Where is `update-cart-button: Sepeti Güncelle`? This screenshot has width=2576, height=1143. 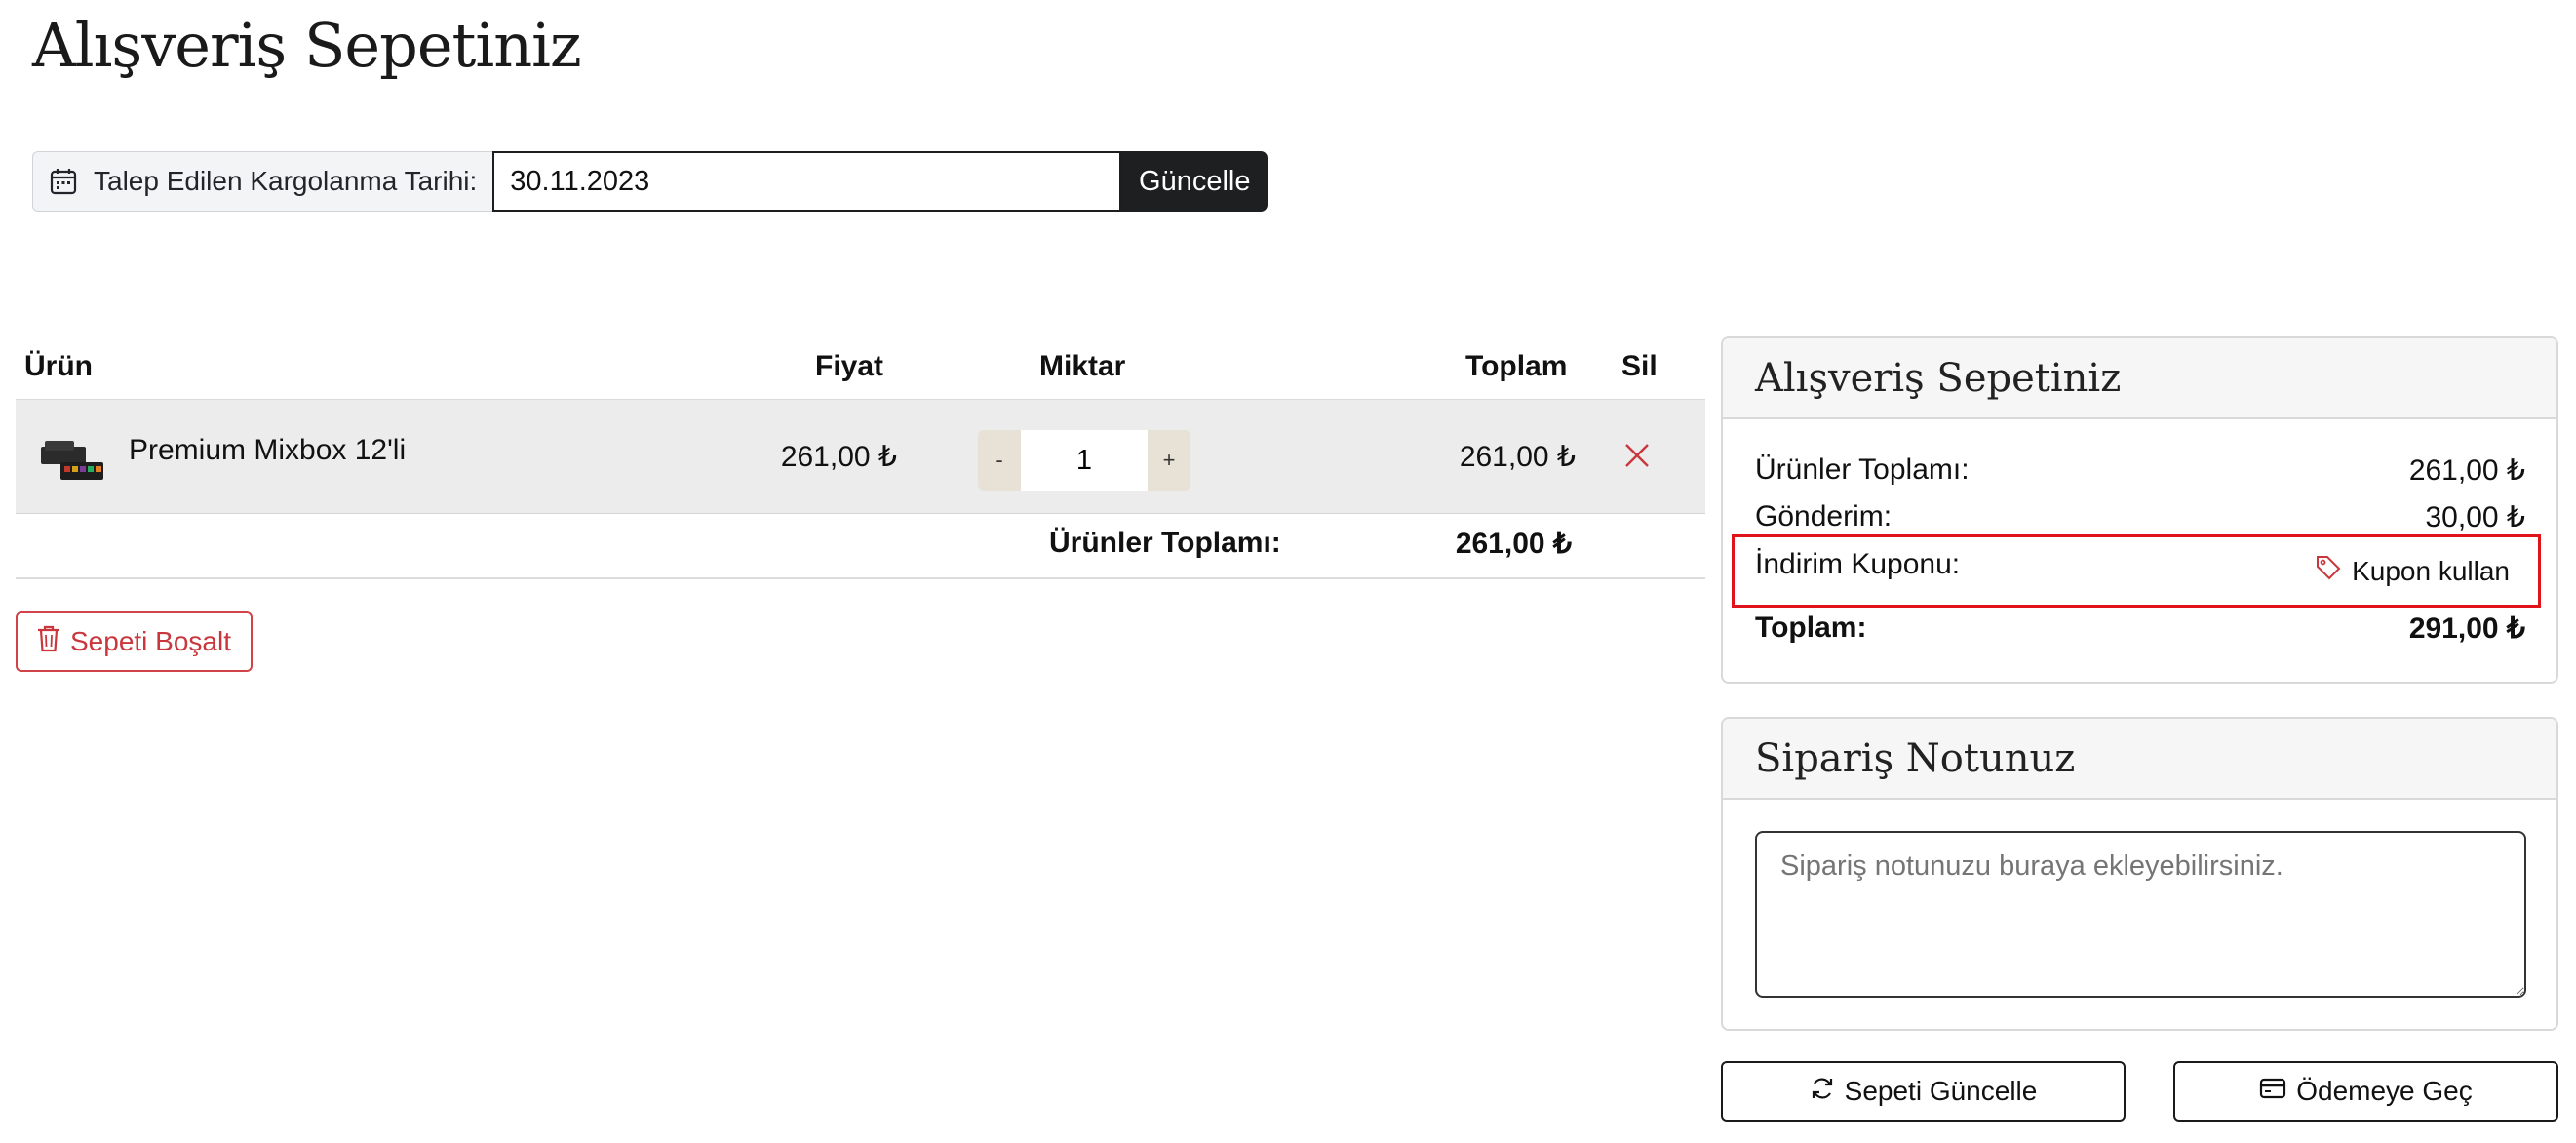 update-cart-button: Sepeti Güncelle is located at coordinates (1923, 1091).